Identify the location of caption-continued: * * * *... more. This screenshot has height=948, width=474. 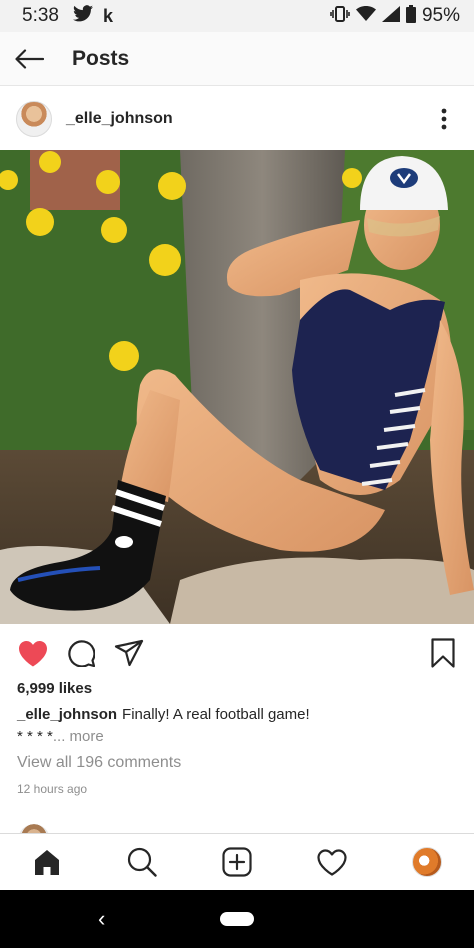
(60, 736).